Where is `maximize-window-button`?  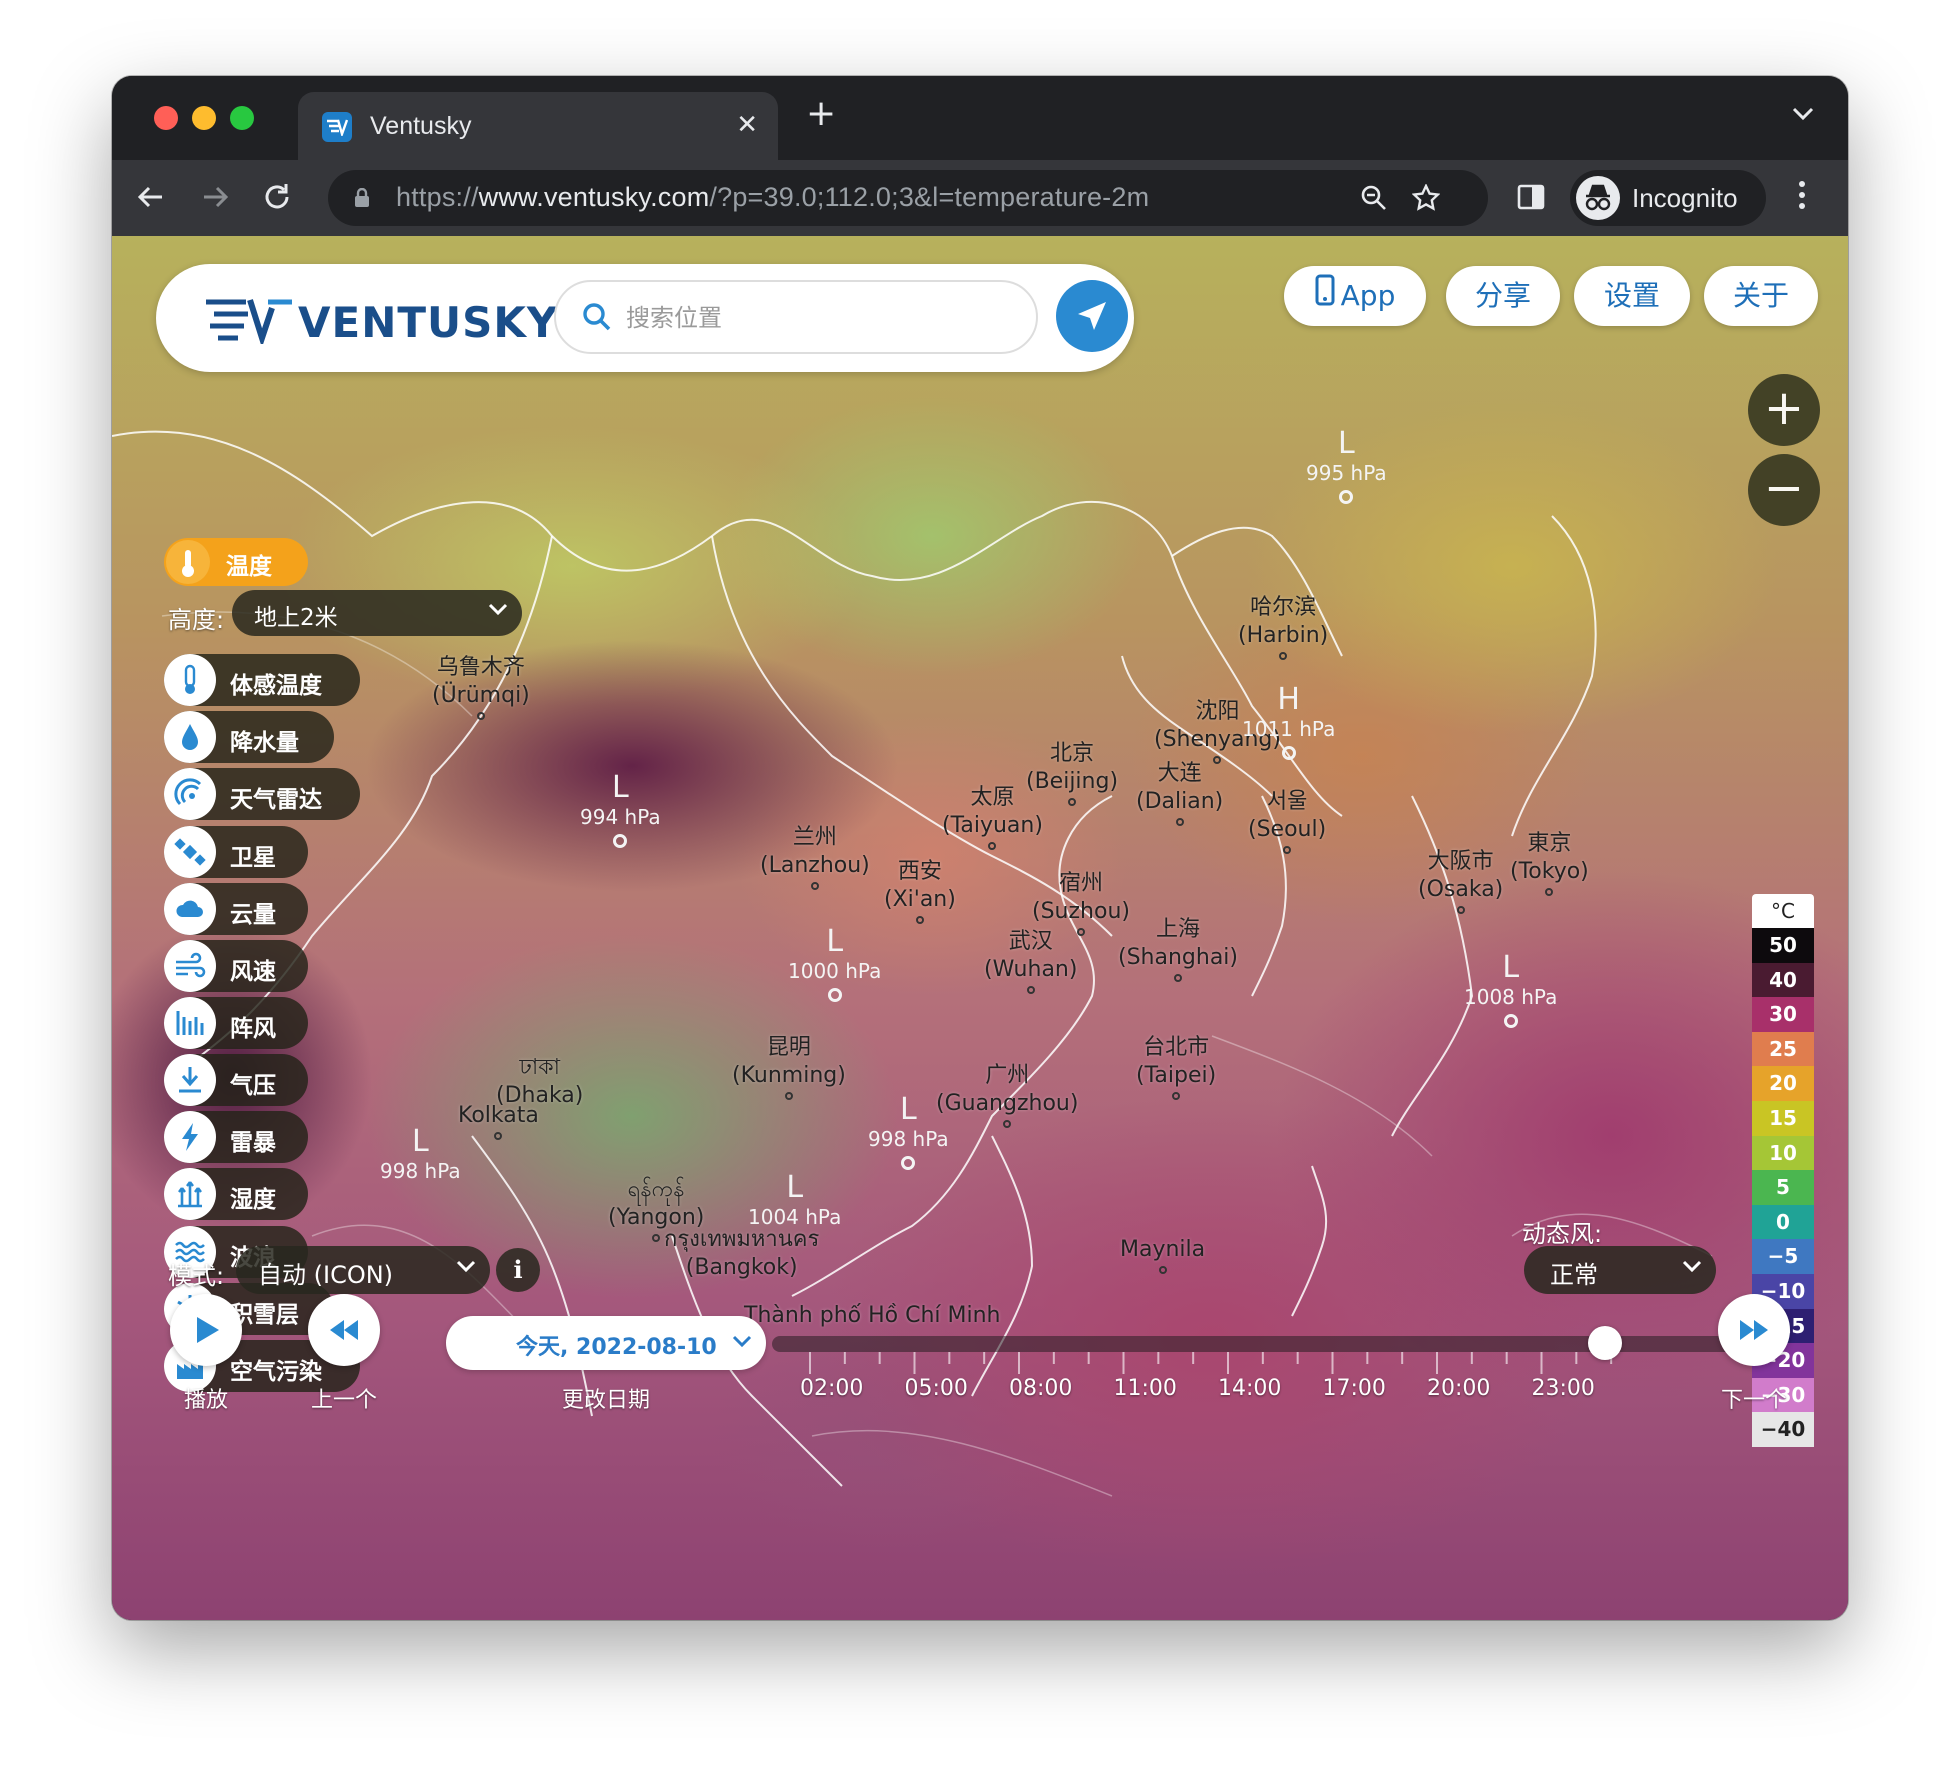 maximize-window-button is located at coordinates (242, 118).